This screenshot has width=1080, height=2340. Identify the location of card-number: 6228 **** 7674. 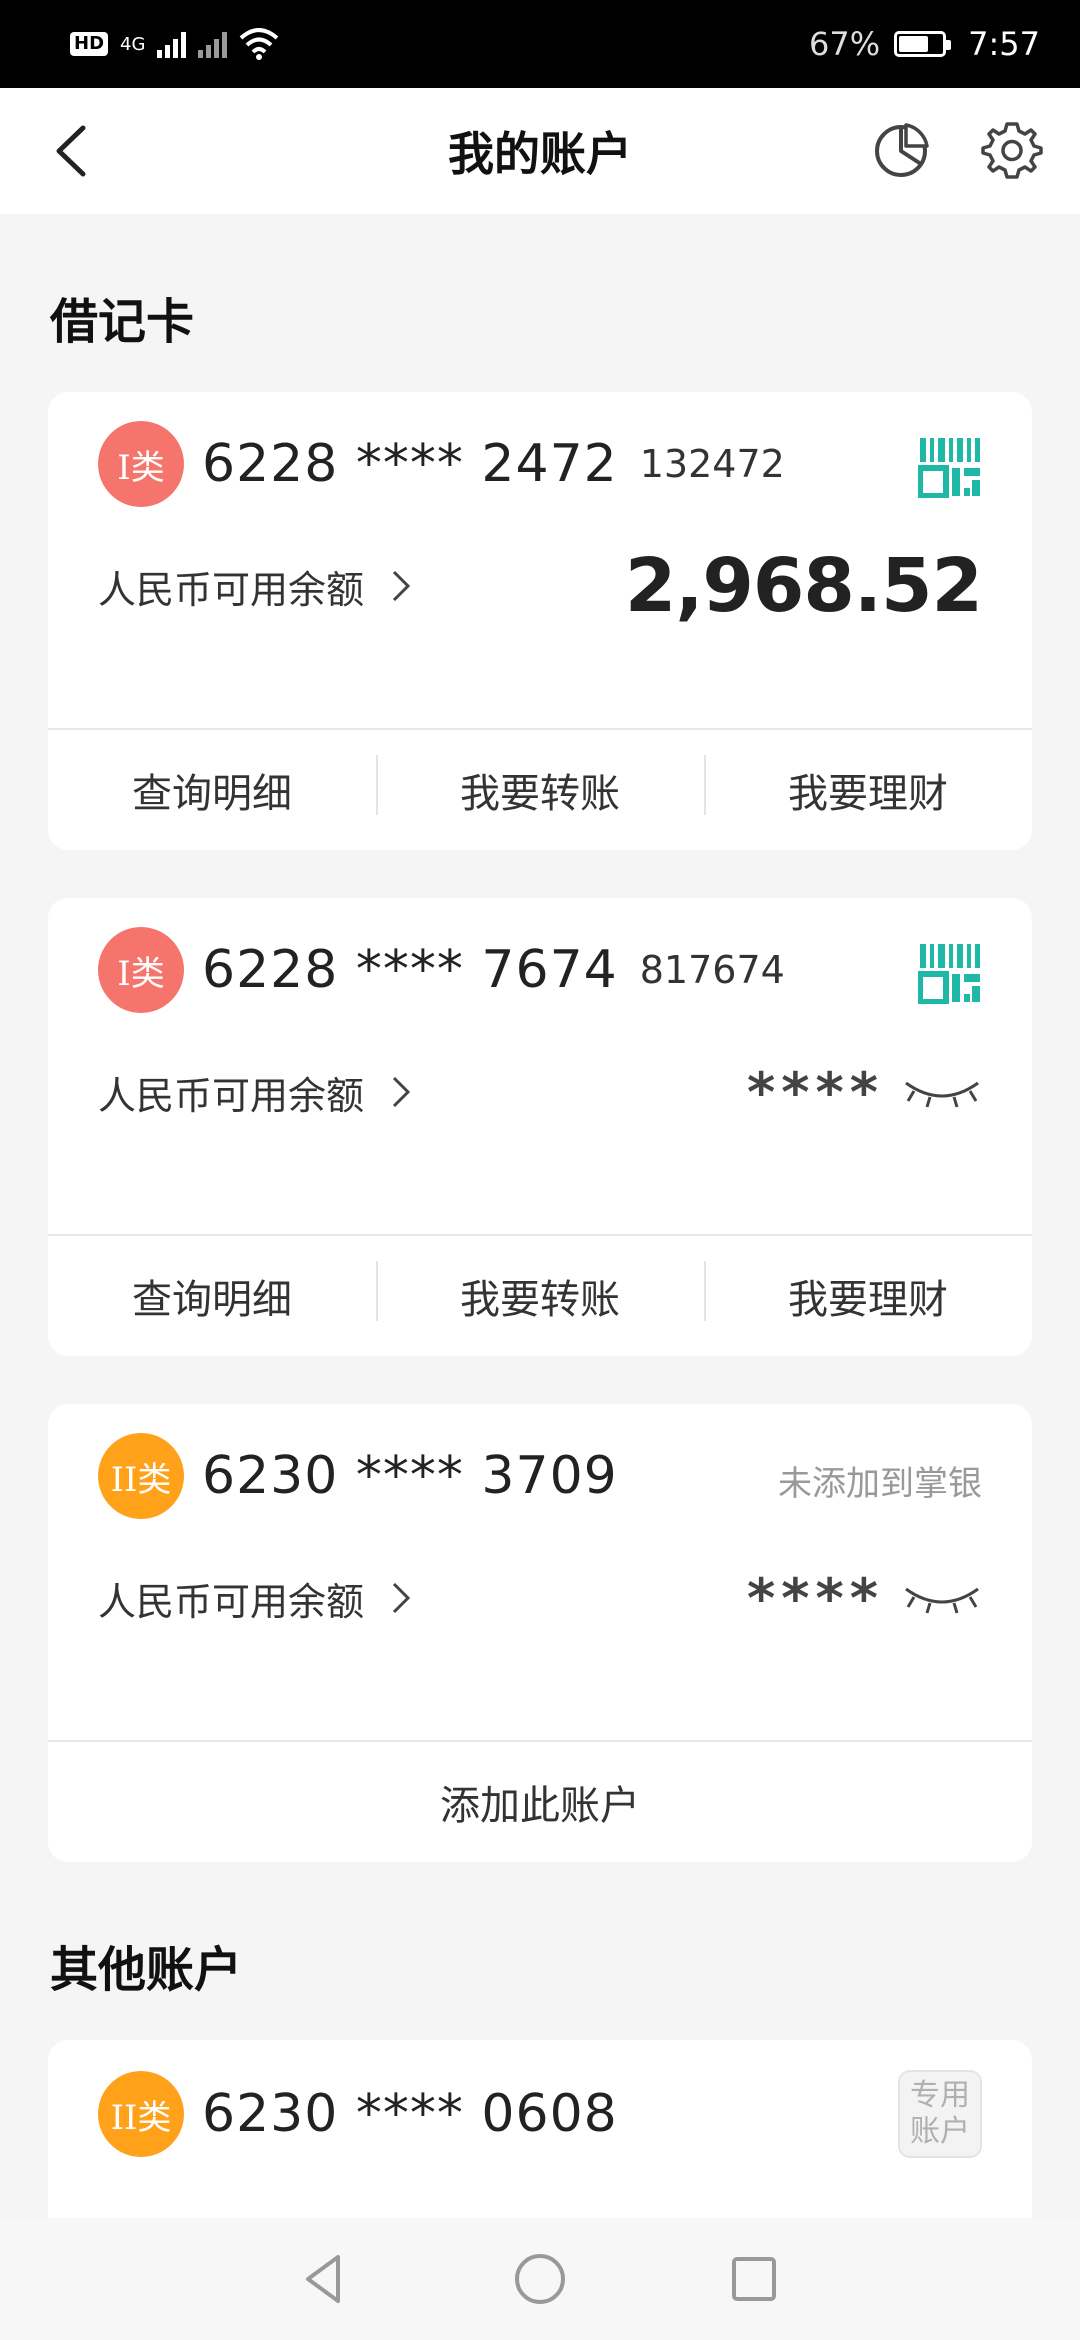
(410, 970).